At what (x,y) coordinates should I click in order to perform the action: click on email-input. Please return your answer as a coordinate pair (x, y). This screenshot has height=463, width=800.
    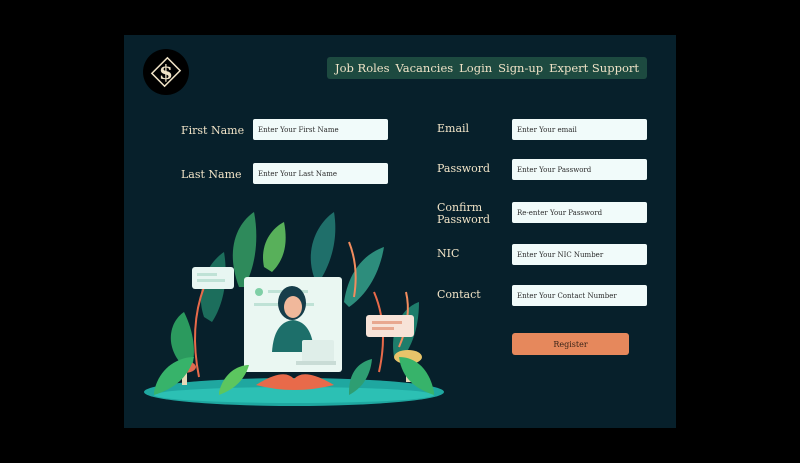
    Looking at the image, I should click on (579, 129).